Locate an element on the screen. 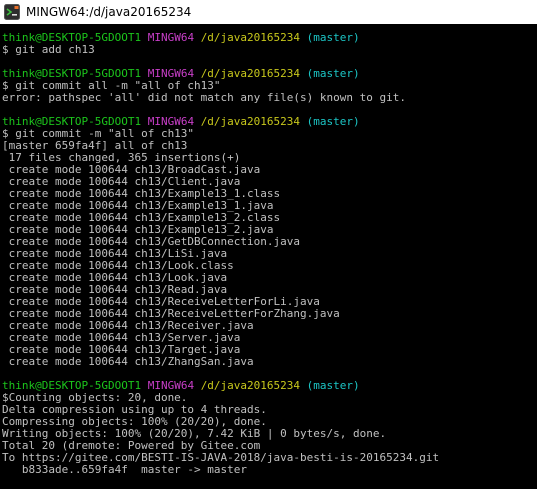 The image size is (537, 489). command-line: $ git add ch13 is located at coordinates (48, 49).